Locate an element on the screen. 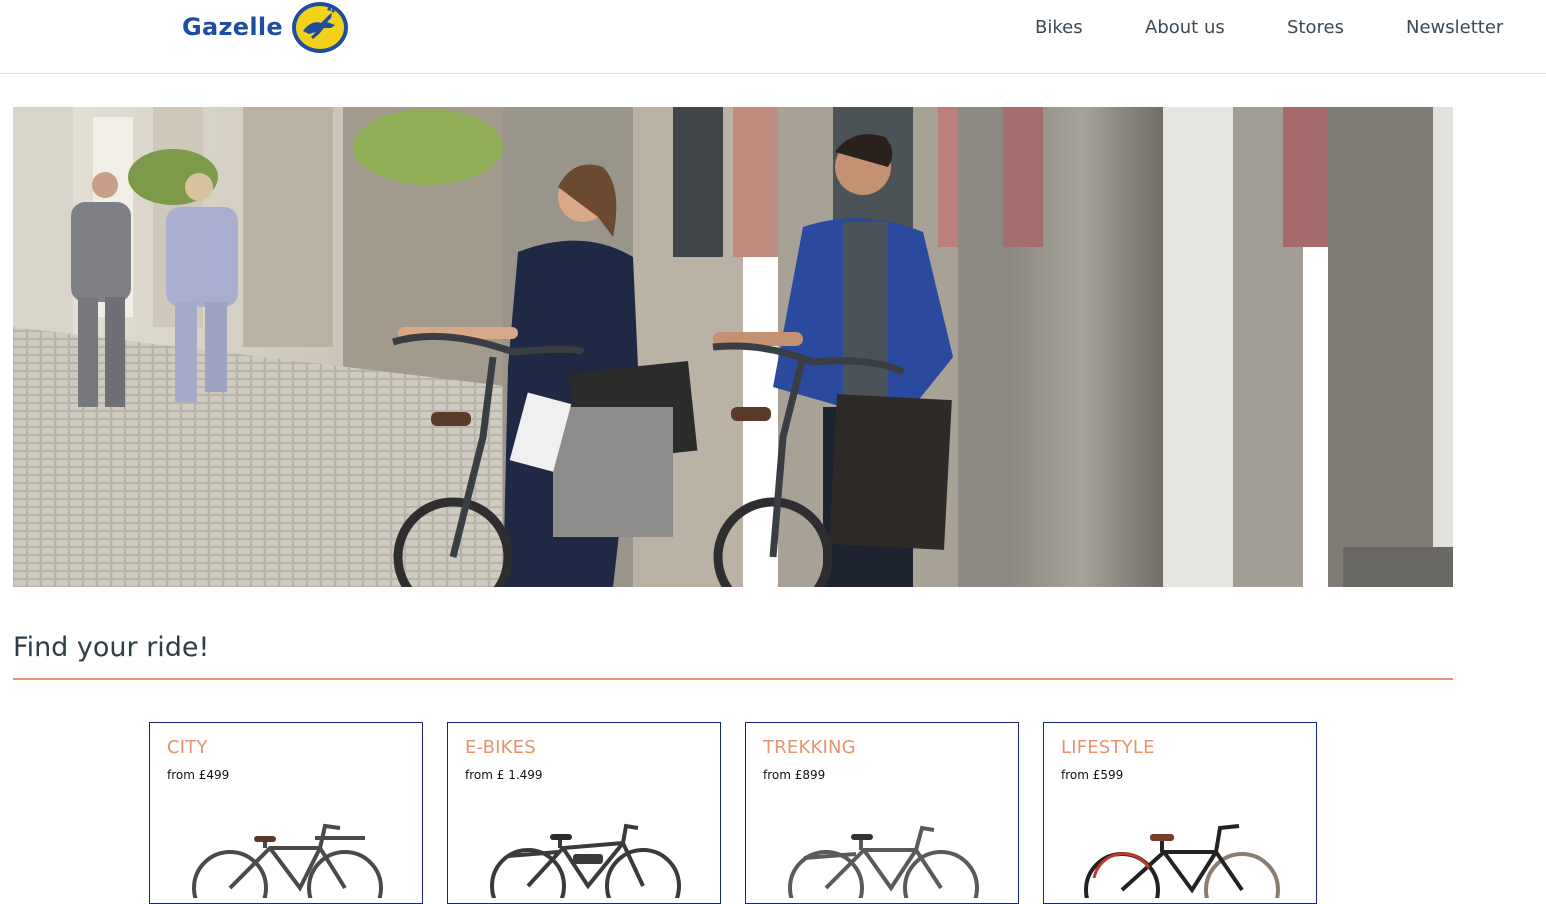 This screenshot has width=1546, height=904. section-divider is located at coordinates (733, 679).